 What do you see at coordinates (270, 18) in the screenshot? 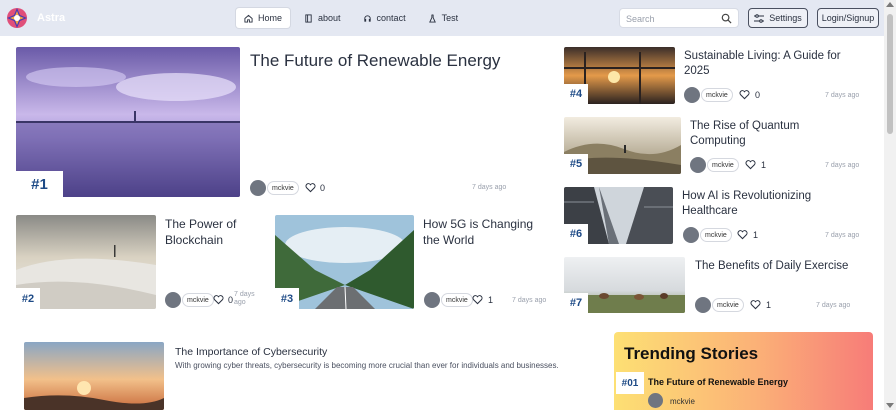
I see `nav-home-label: Home` at bounding box center [270, 18].